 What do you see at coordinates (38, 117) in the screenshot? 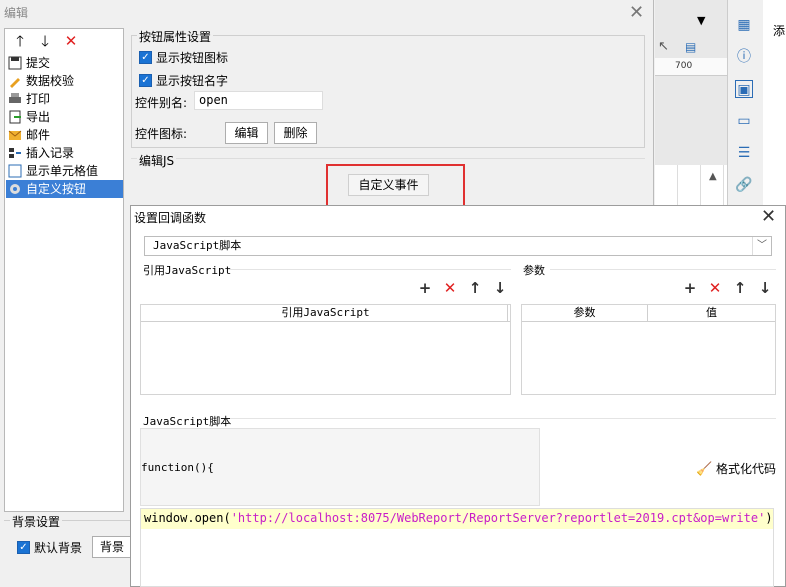
I see `list-item-label: 导出` at bounding box center [38, 117].